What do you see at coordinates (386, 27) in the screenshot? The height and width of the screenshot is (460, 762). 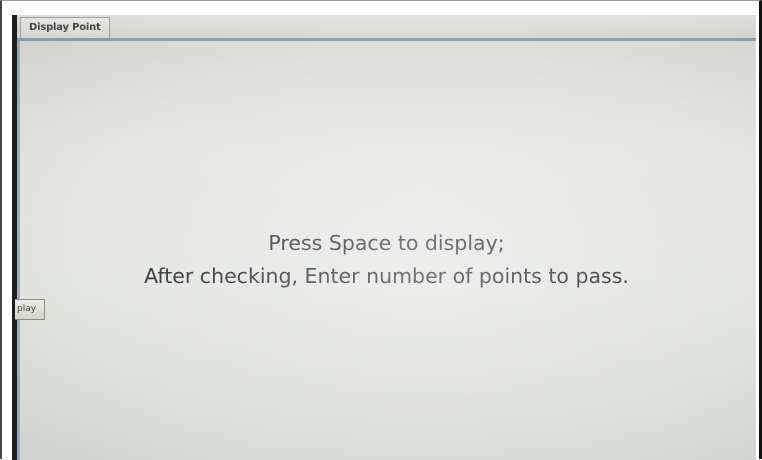 I see `tab-strip: Display Point` at bounding box center [386, 27].